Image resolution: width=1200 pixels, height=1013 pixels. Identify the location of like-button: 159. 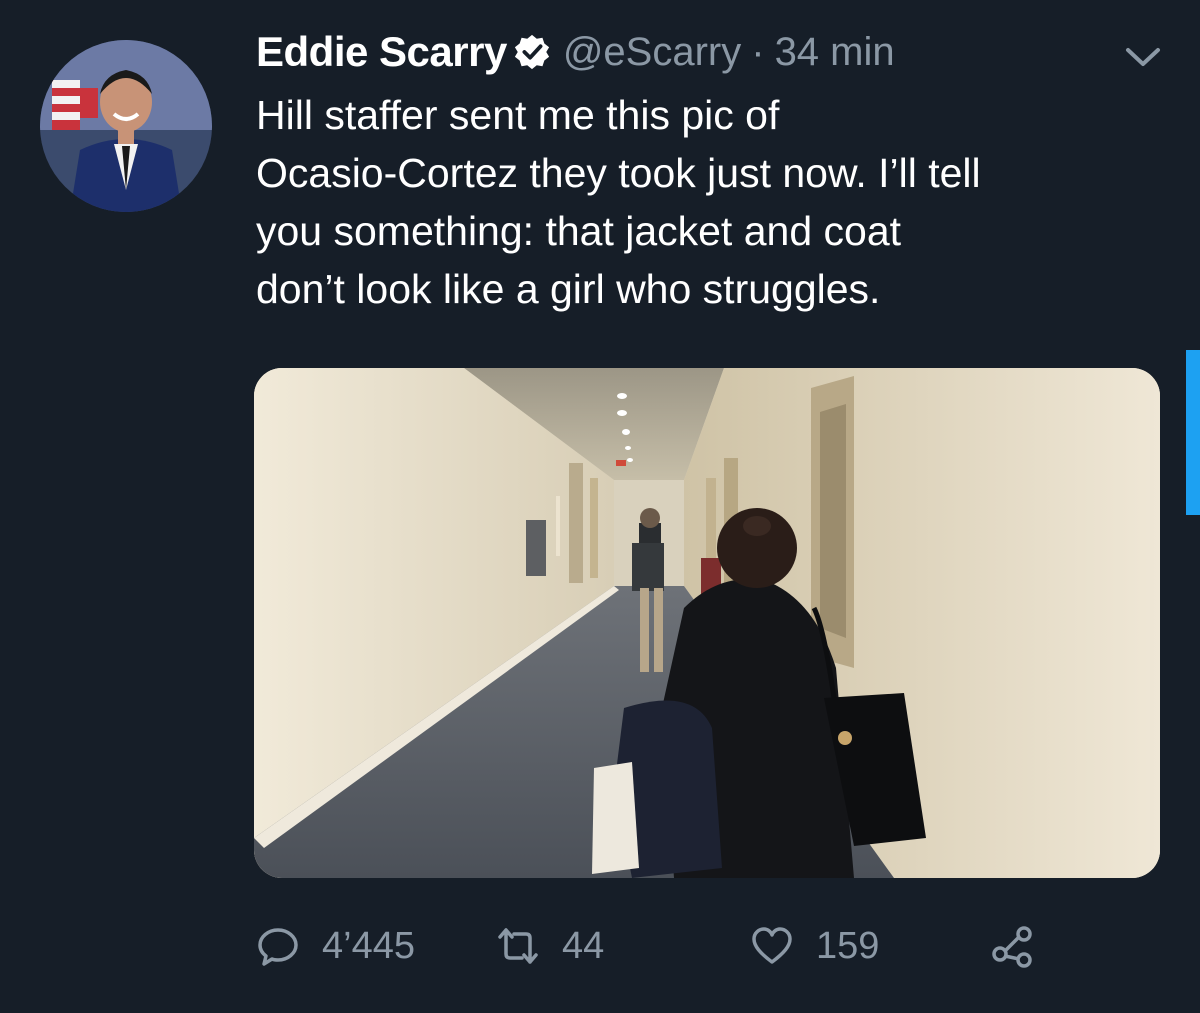
(814, 946).